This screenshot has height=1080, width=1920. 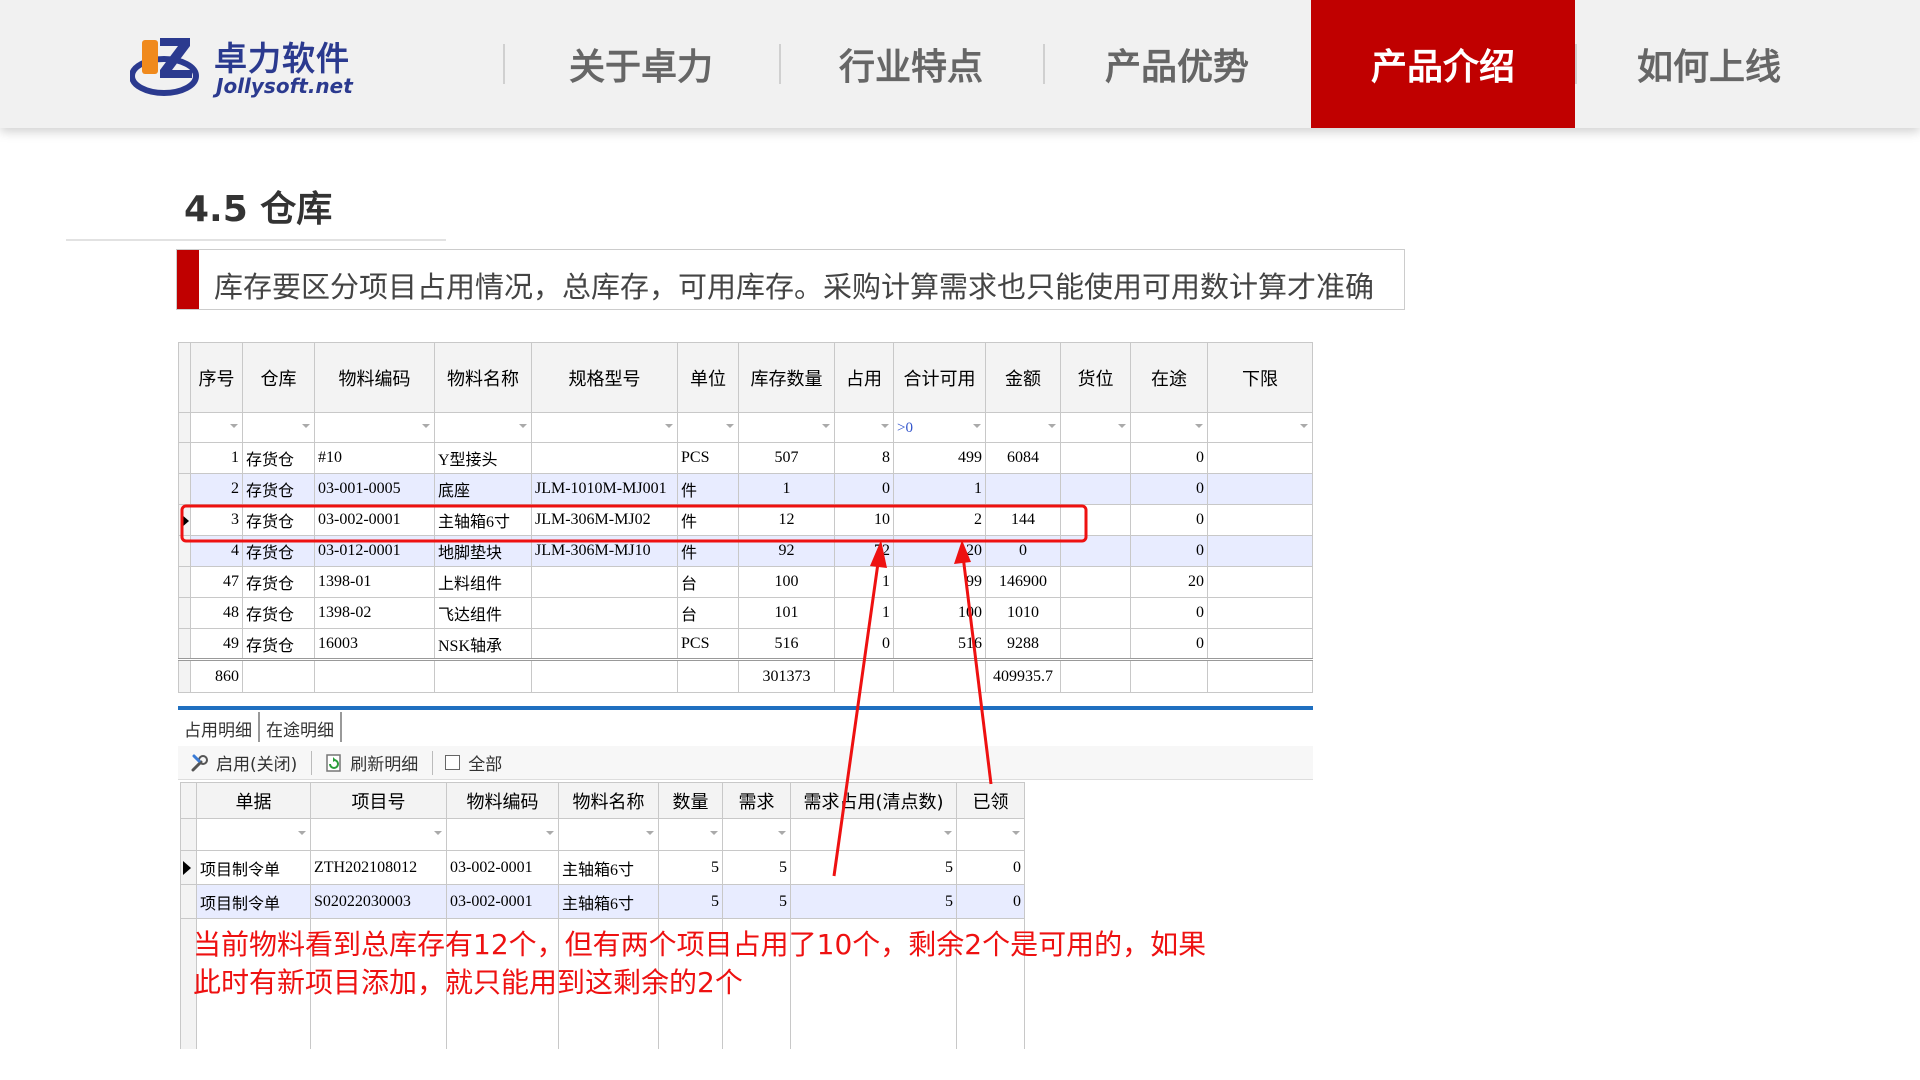 I want to click on table-row: 48 存货仓 1398-02 飞达组件台 101 1 100 1010 0, so click(x=745, y=613).